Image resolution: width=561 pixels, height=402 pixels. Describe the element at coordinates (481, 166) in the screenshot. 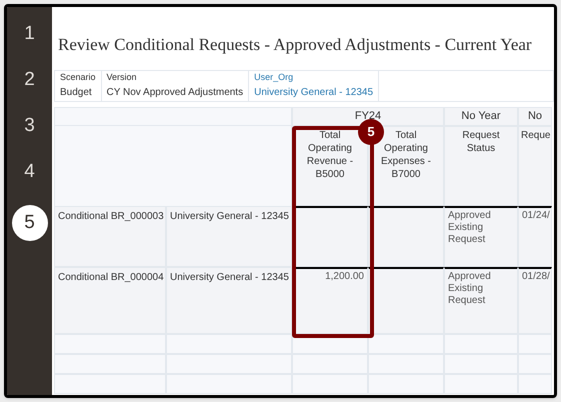

I see `column-header: Request Status` at that location.